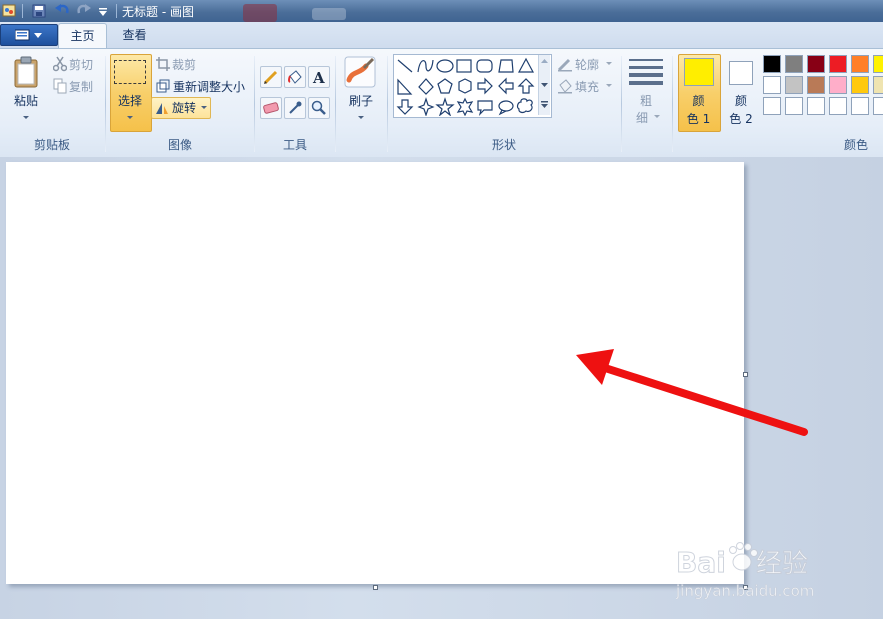  Describe the element at coordinates (565, 86) in the screenshot. I see `fill-bucket-icon` at that location.